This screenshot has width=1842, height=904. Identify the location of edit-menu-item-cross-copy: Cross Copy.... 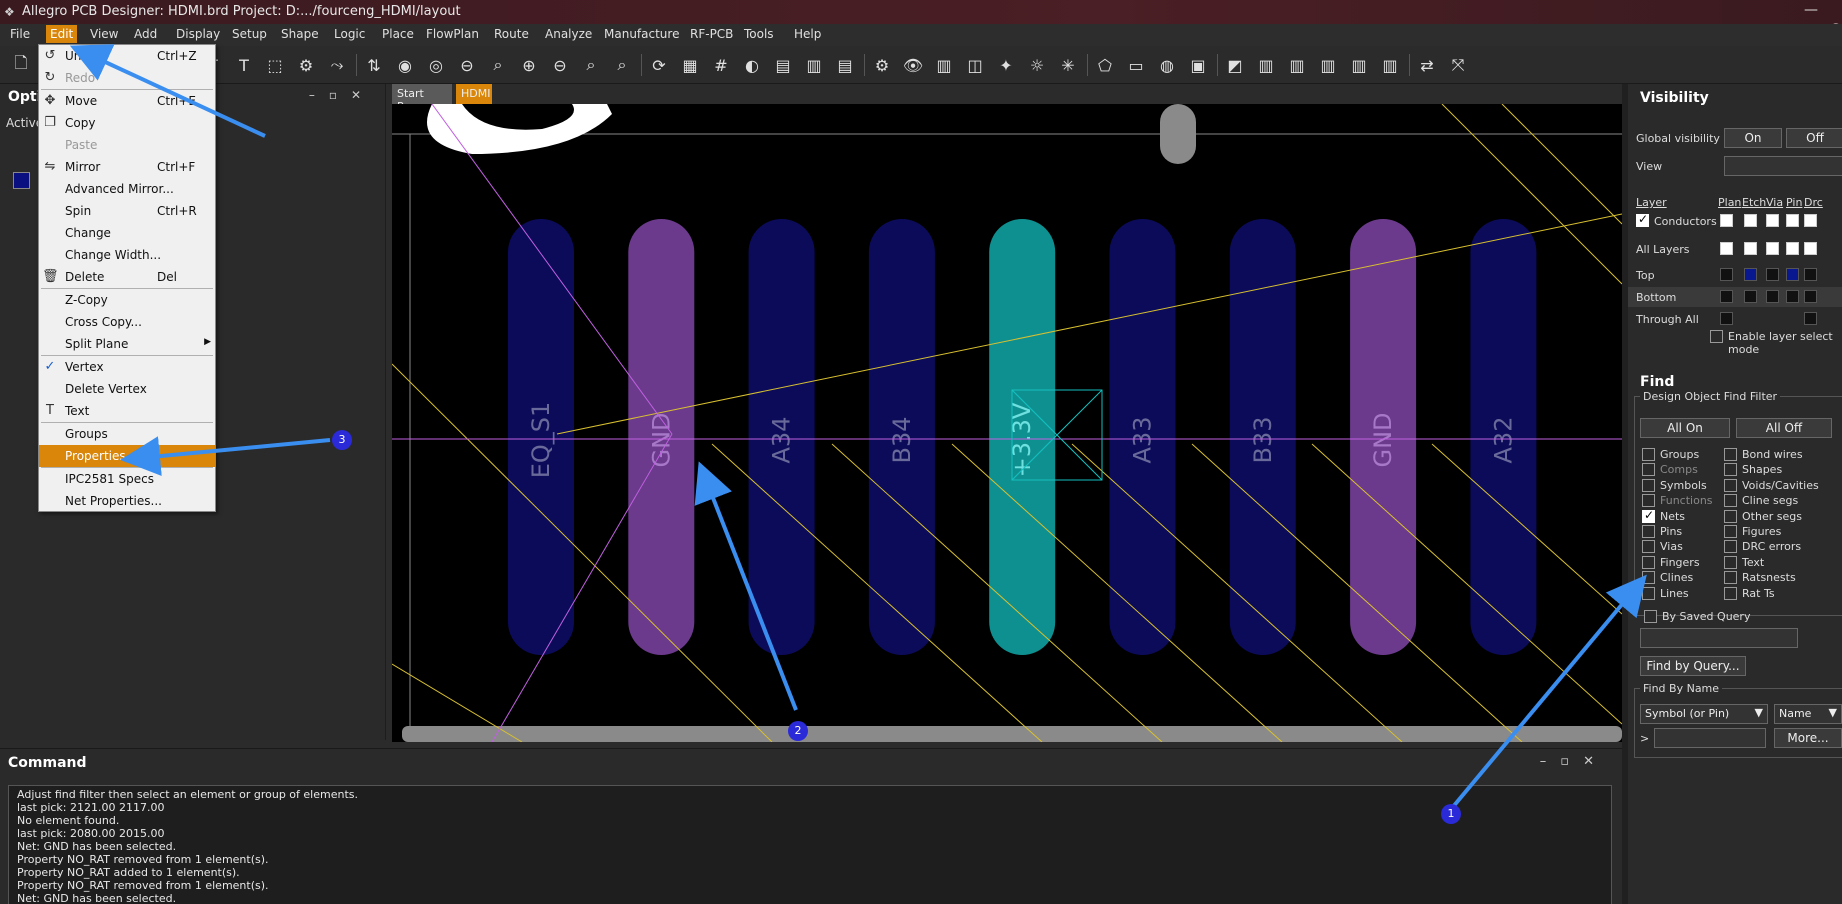
(127, 322).